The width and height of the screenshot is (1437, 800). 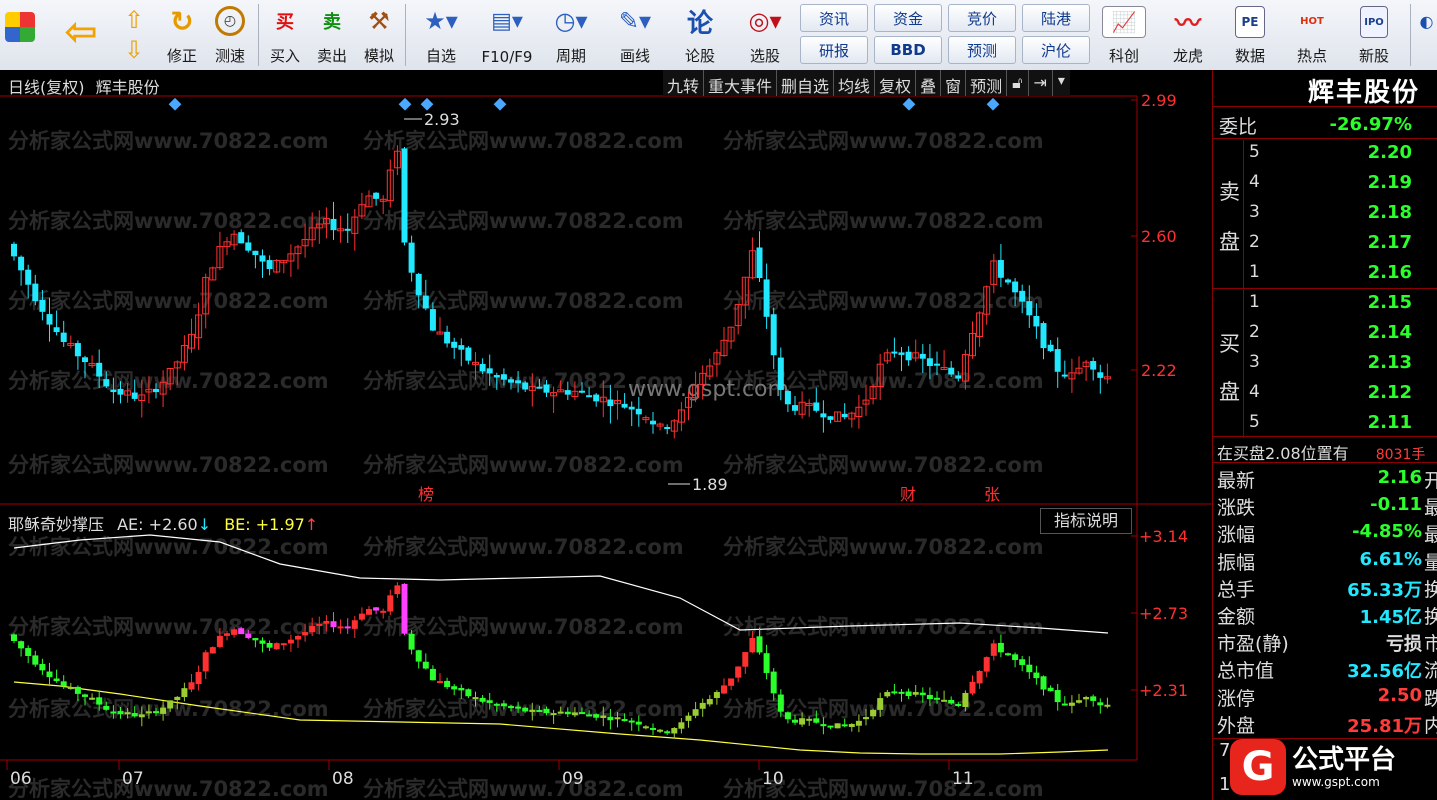 I want to click on toolbar-item-4: ⚒ 模拟, so click(x=379, y=35).